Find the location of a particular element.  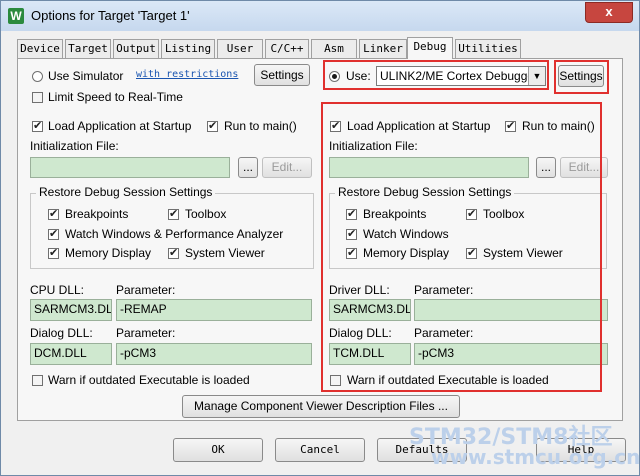

left-toolbox-checkbox is located at coordinates (173, 213).